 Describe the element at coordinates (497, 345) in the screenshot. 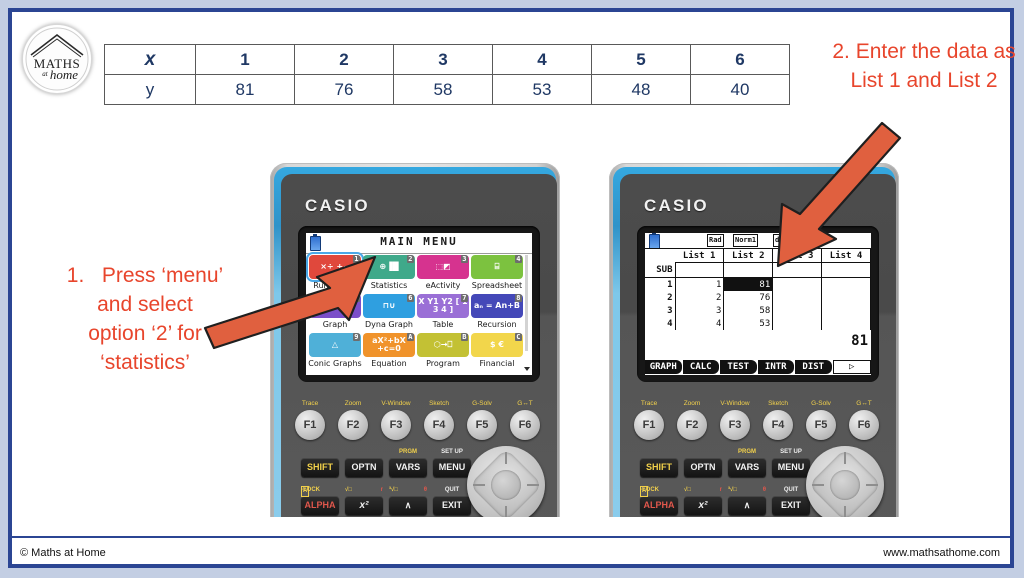

I see `menu-tile-icon: $ € C` at that location.